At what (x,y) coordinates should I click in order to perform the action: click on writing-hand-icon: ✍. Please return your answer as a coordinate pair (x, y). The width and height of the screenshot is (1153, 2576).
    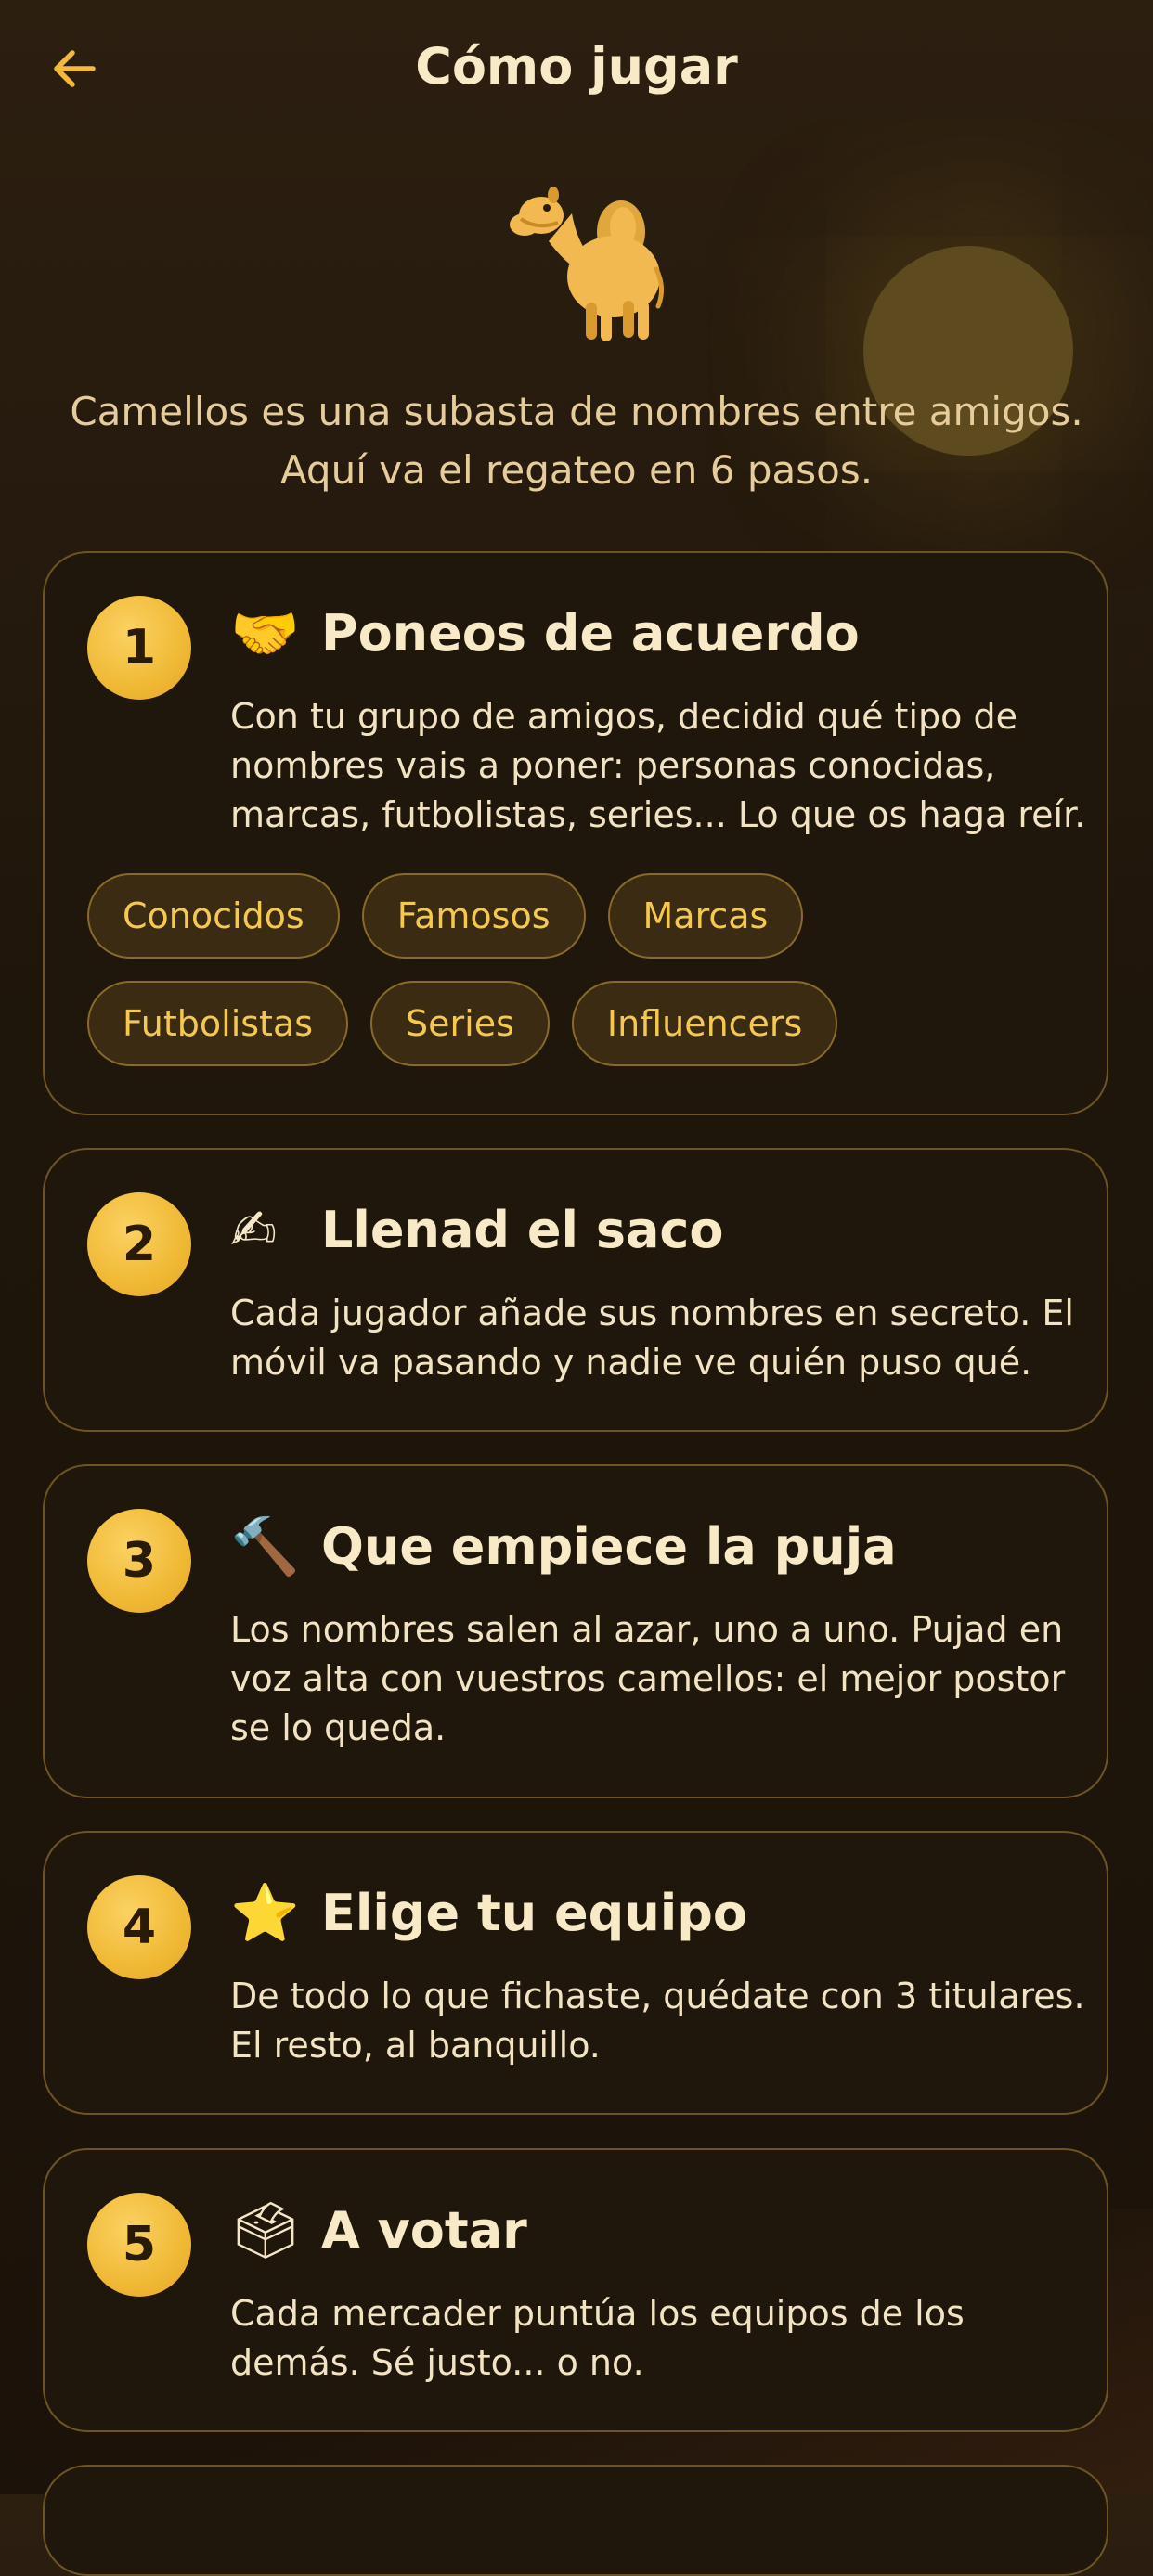
    Looking at the image, I should click on (254, 1230).